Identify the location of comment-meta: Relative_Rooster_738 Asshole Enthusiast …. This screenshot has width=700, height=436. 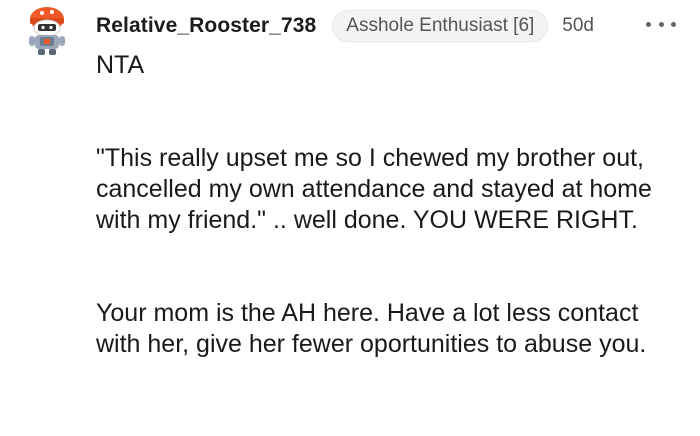
(345, 26).